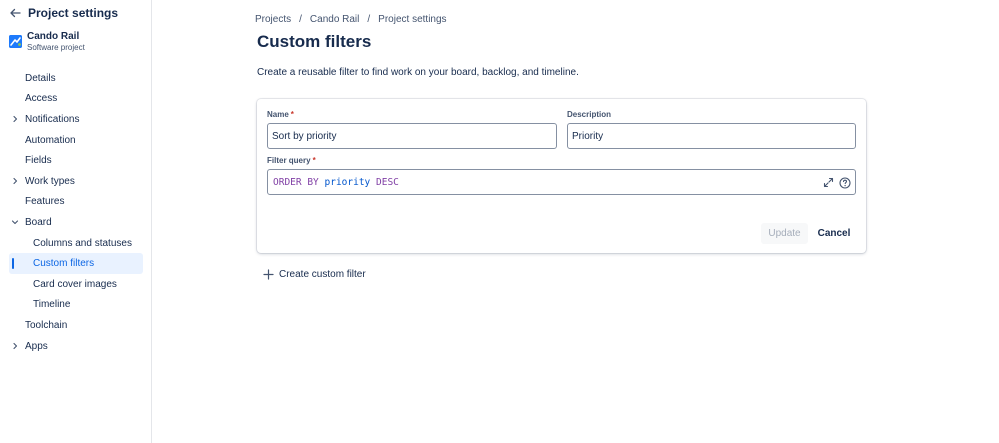 Image resolution: width=999 pixels, height=443 pixels. I want to click on sidebar-item-custom-filters: Custom filters, so click(76, 263).